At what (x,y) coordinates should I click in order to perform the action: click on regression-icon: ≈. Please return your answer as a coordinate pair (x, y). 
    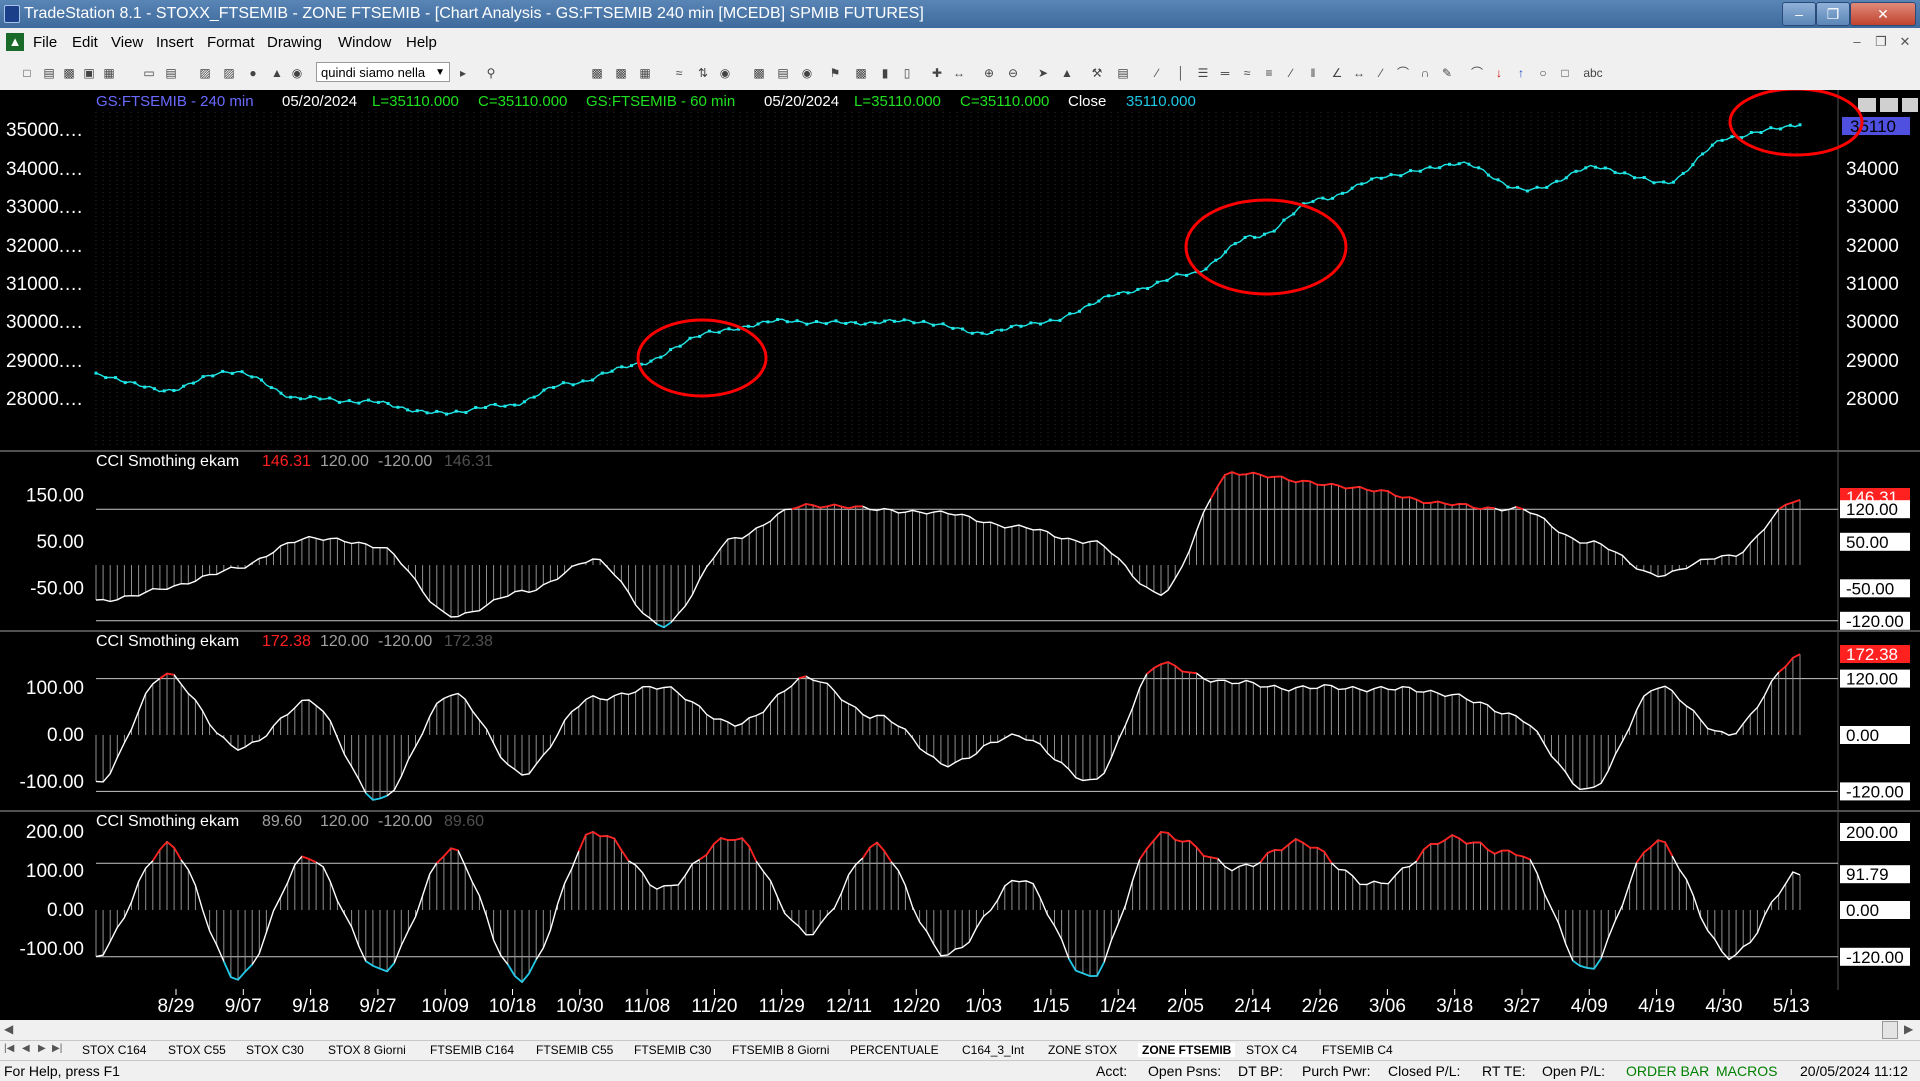
    Looking at the image, I should click on (1247, 73).